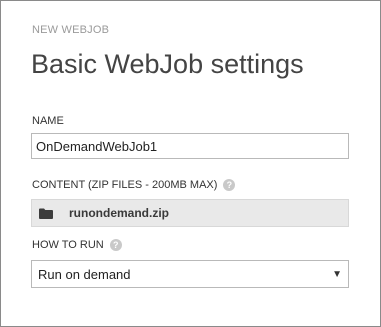 The image size is (381, 327). I want to click on dialog-kicker: NEW WEBJOB, so click(71, 30).